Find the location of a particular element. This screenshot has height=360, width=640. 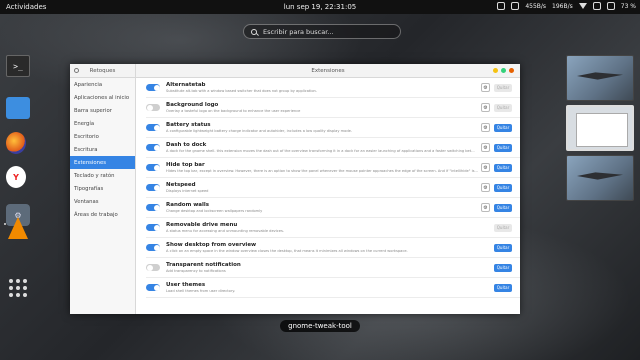

close-button is located at coordinates (511, 70).